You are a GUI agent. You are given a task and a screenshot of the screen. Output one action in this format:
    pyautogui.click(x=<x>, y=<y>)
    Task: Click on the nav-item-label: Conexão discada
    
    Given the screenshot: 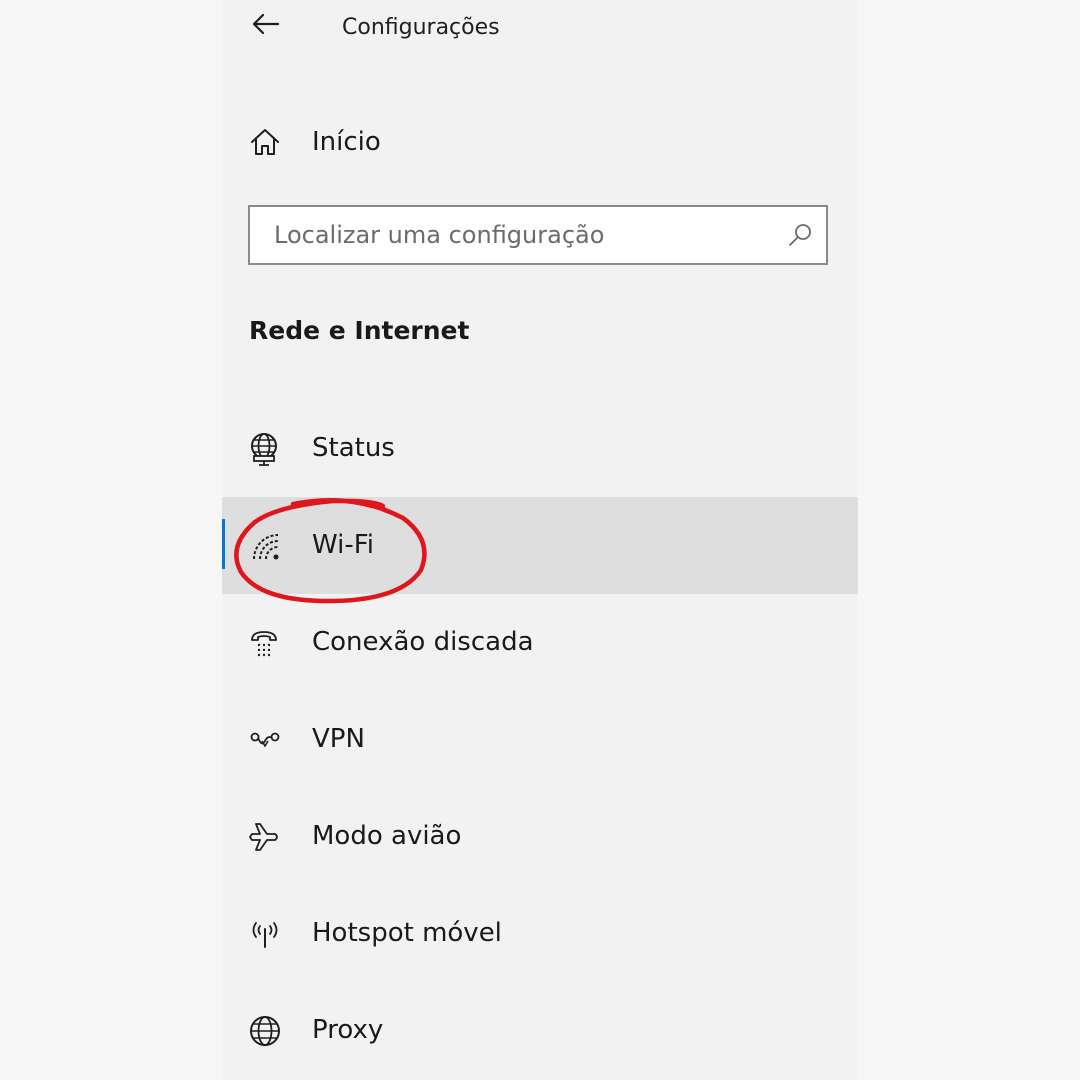 What is the action you would take?
    pyautogui.click(x=423, y=642)
    